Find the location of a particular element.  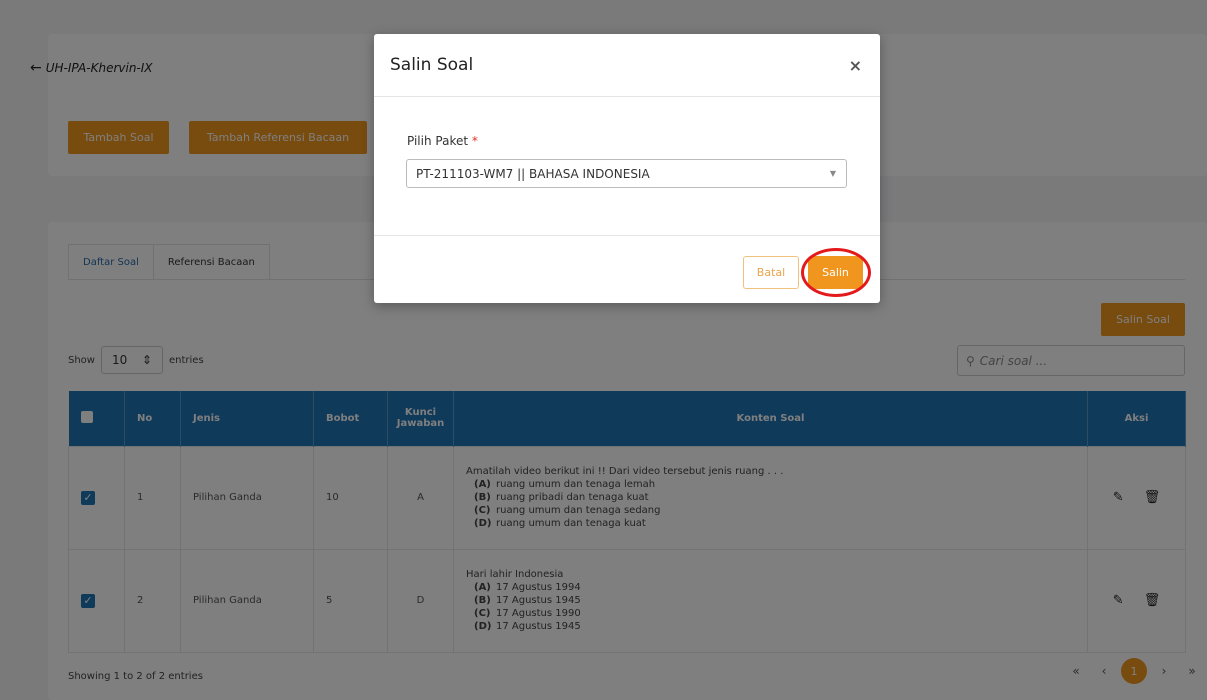

modal-header: Salin Soal × is located at coordinates (627, 65).